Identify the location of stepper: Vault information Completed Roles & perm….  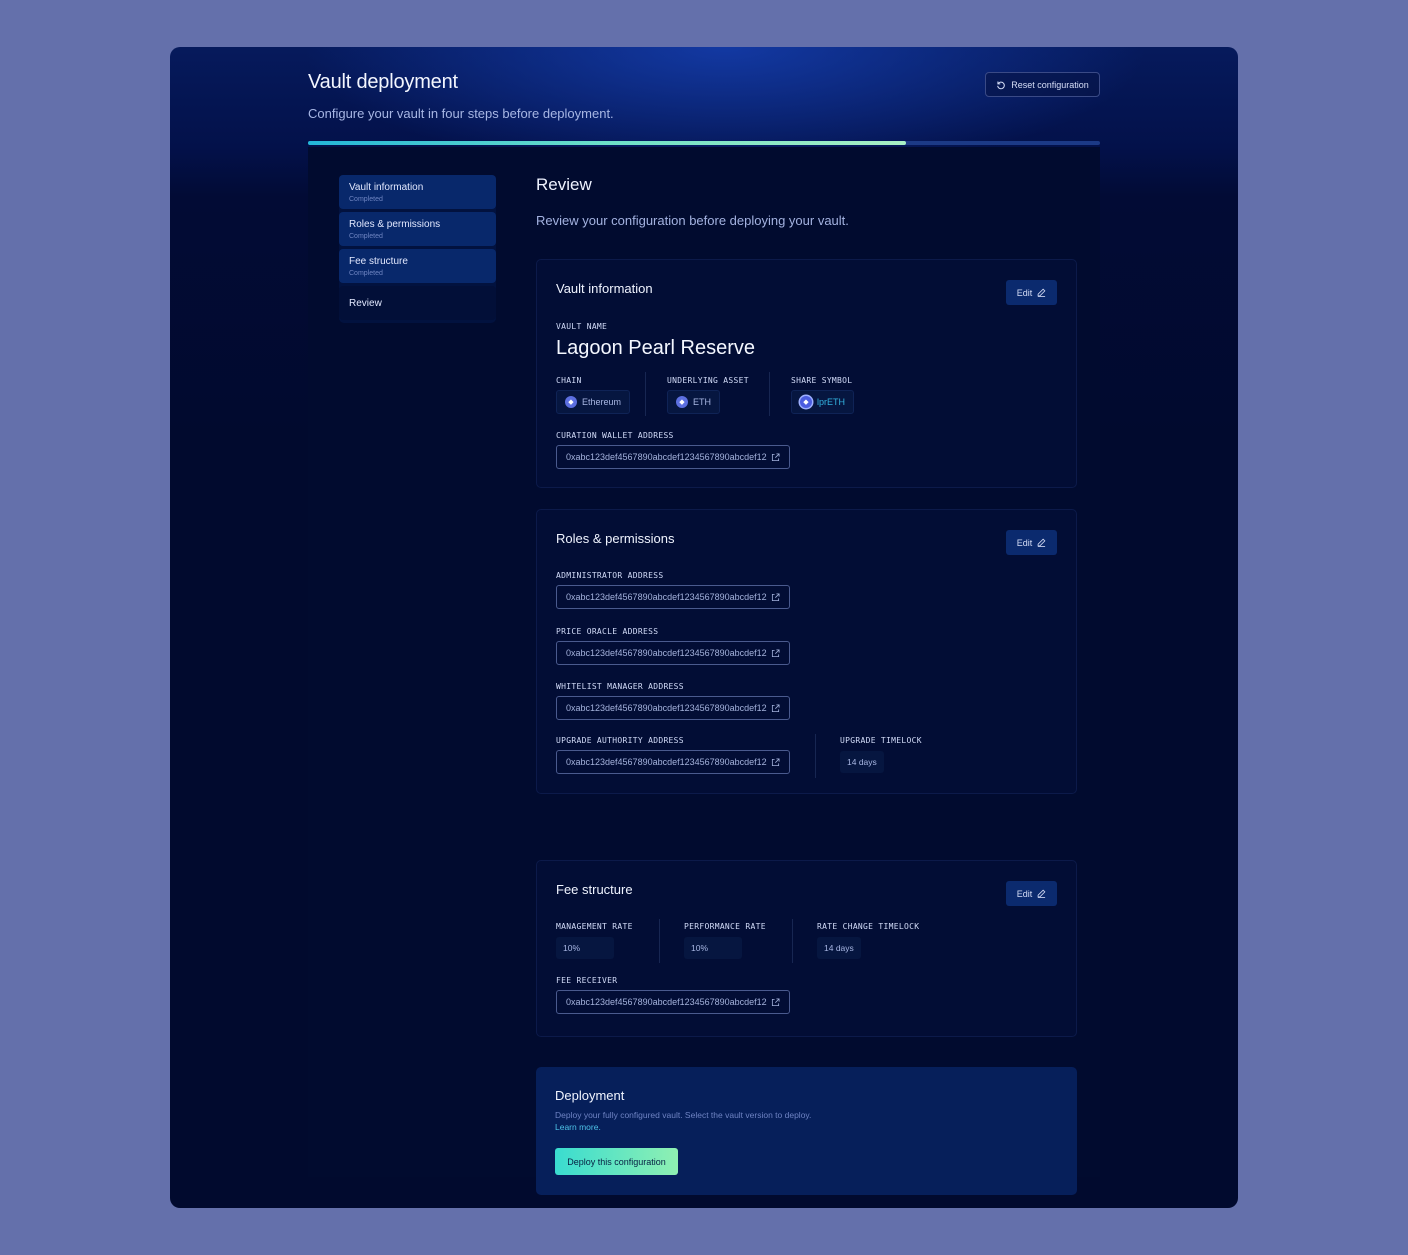
(417, 249).